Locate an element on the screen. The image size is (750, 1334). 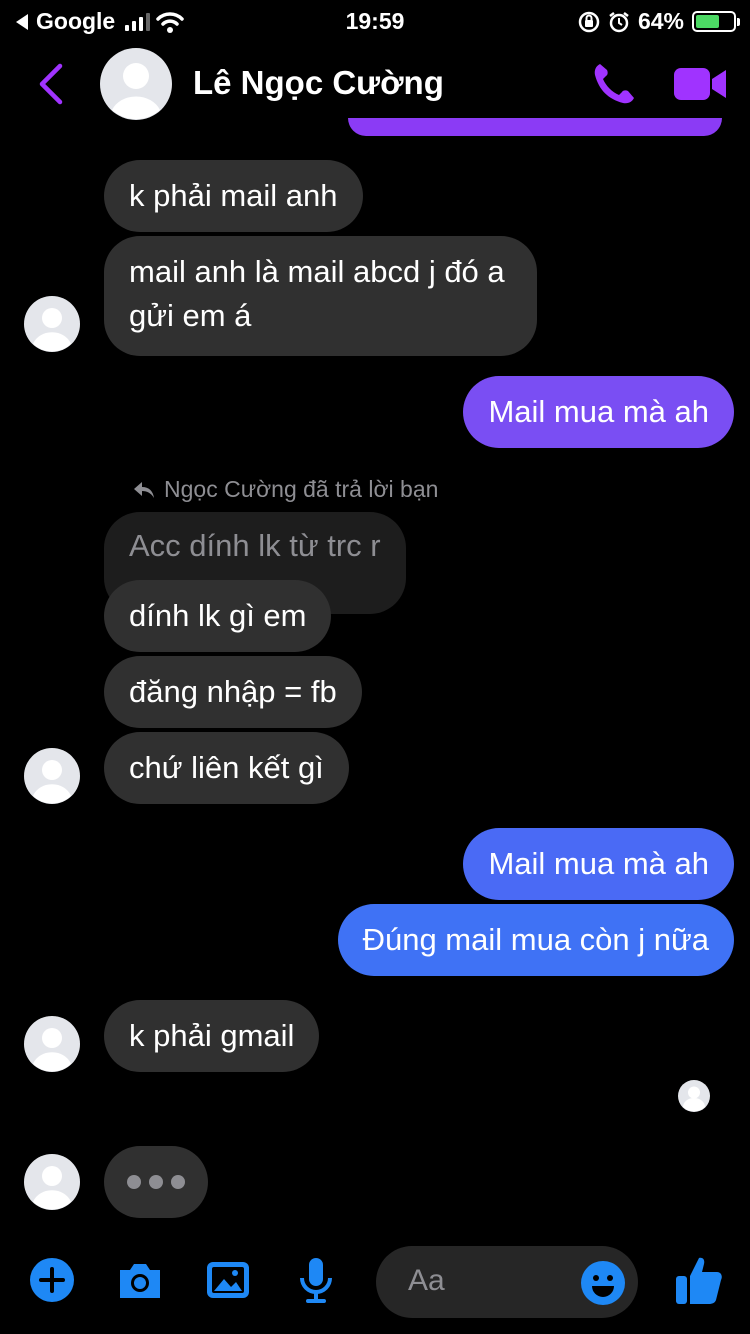
contact-name: Lê Ngọc Cường is located at coordinates (318, 83).